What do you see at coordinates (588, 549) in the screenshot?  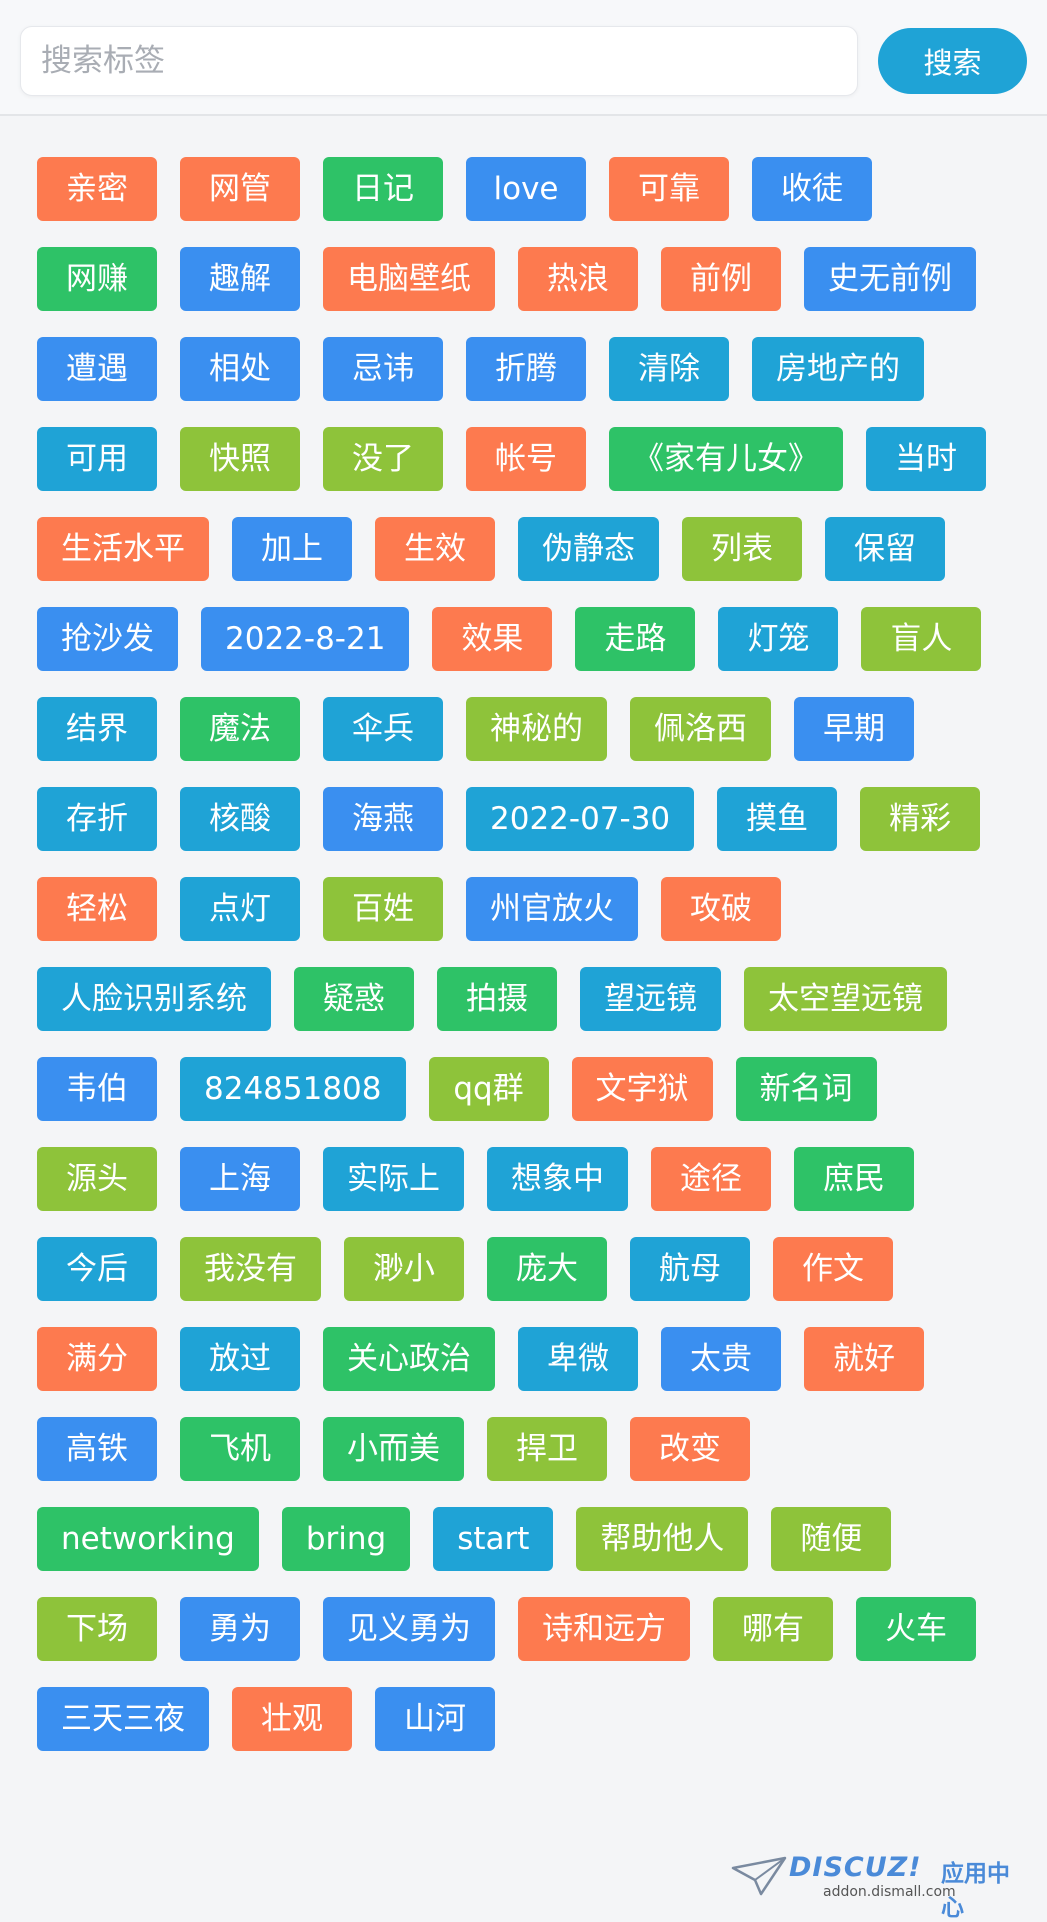 I see `tag-chip: 伪静态` at bounding box center [588, 549].